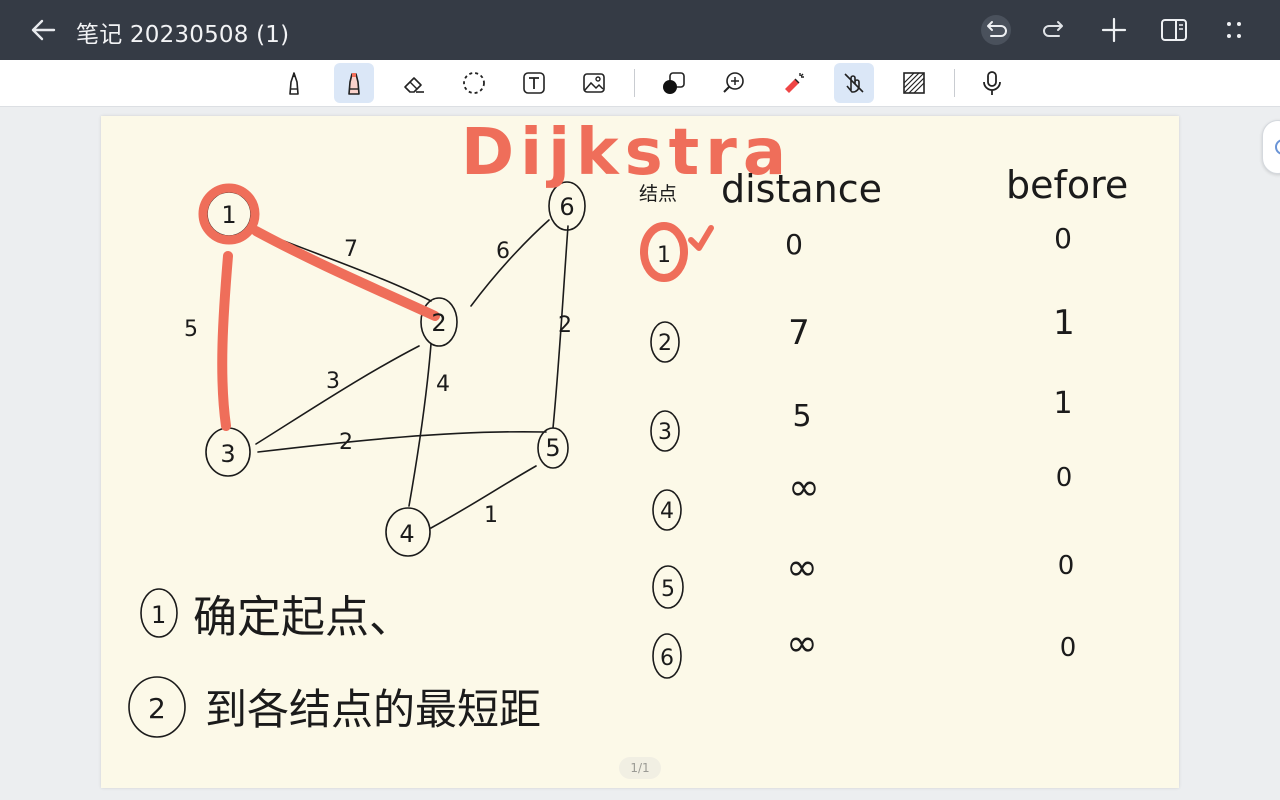  Describe the element at coordinates (667, 658) in the screenshot. I see `table-row-6-node: 6` at that location.